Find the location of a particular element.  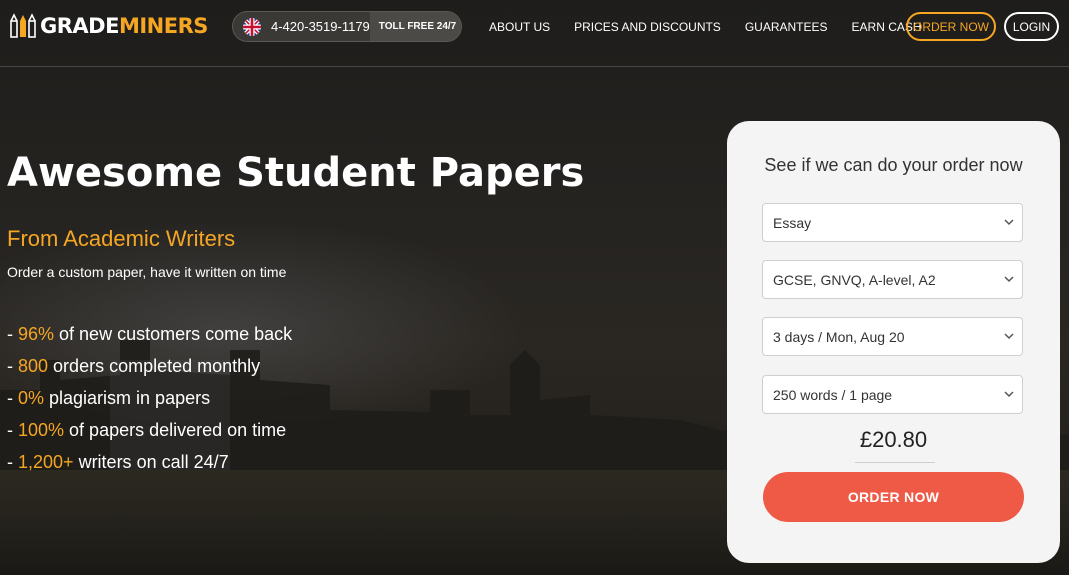

hero-subtitle: From Academic Writers is located at coordinates (121, 238).